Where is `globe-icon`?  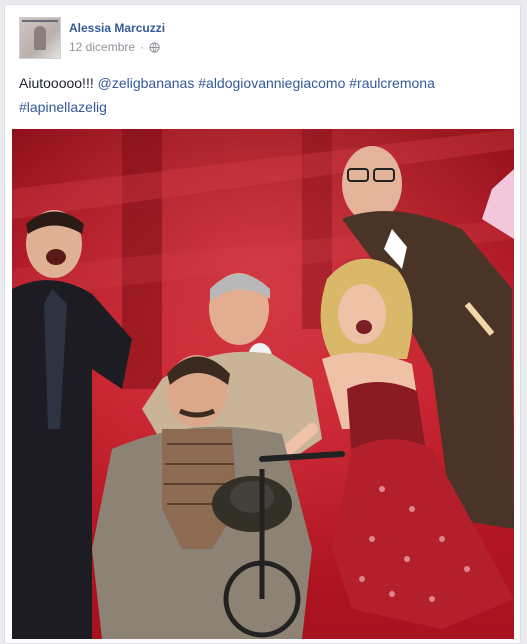
globe-icon is located at coordinates (154, 47).